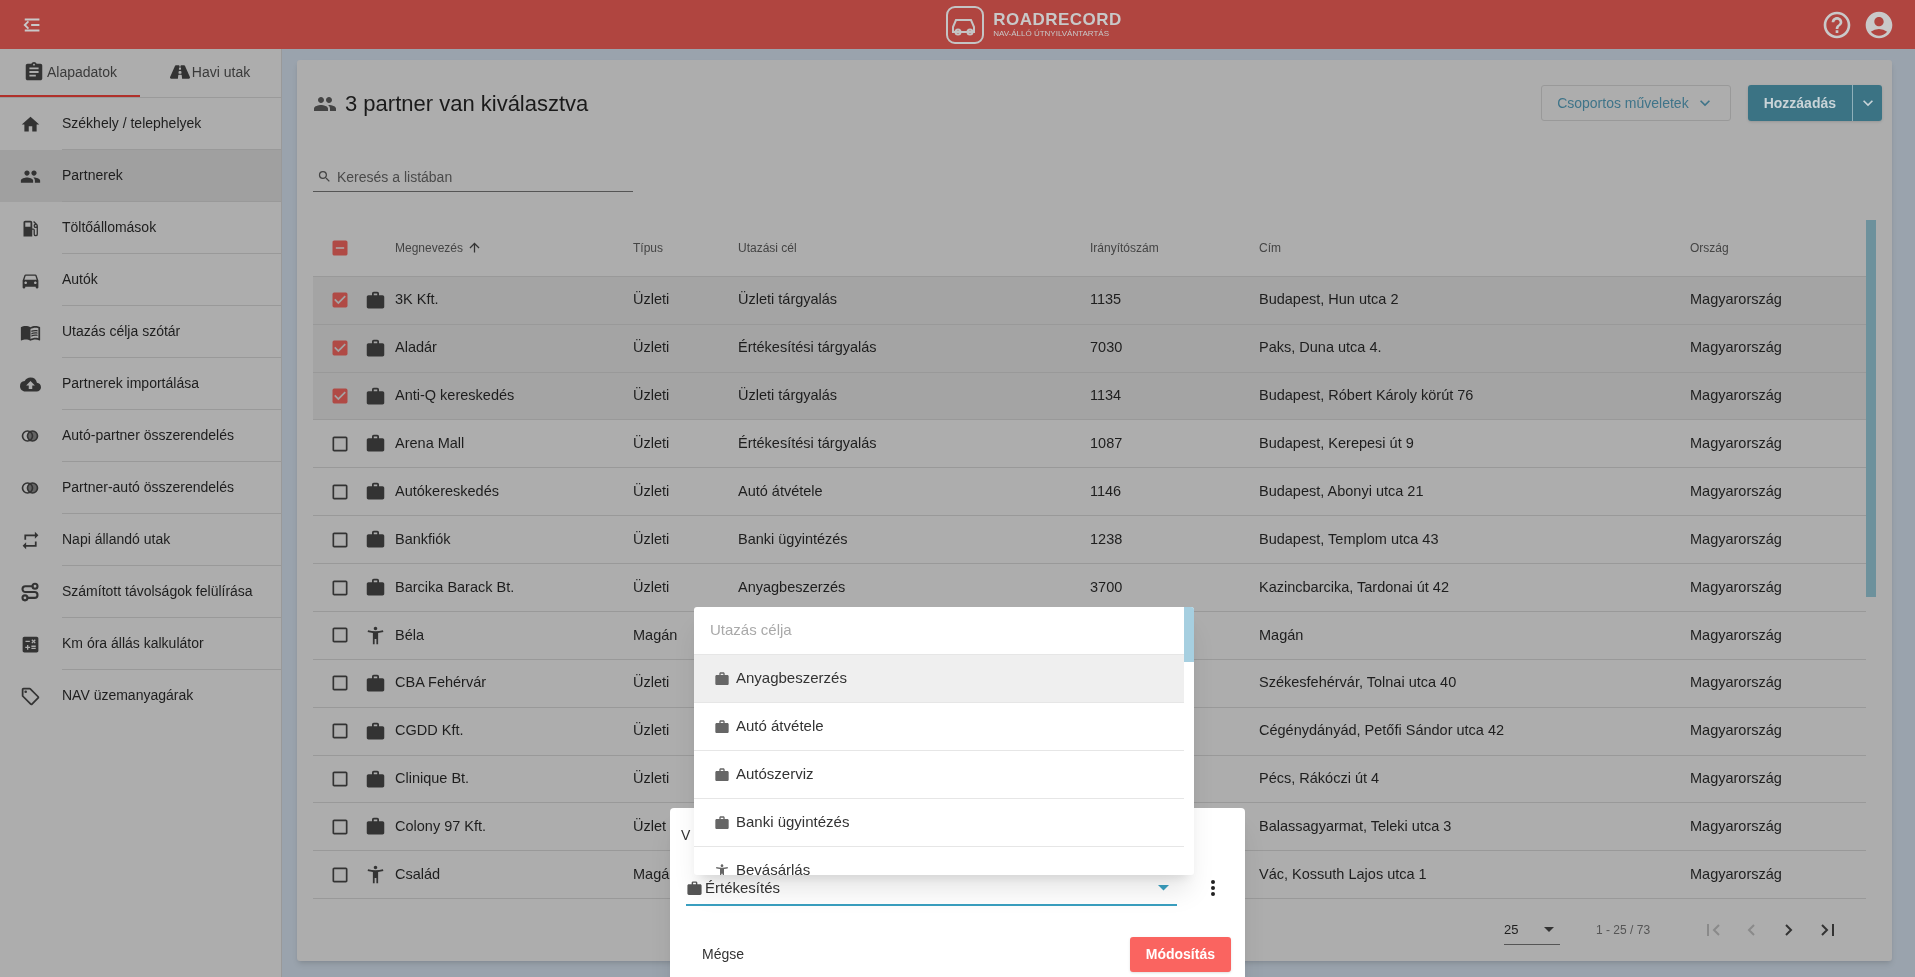 This screenshot has width=1915, height=977. I want to click on sidebar-item: Utazás célja szótár, so click(140, 332).